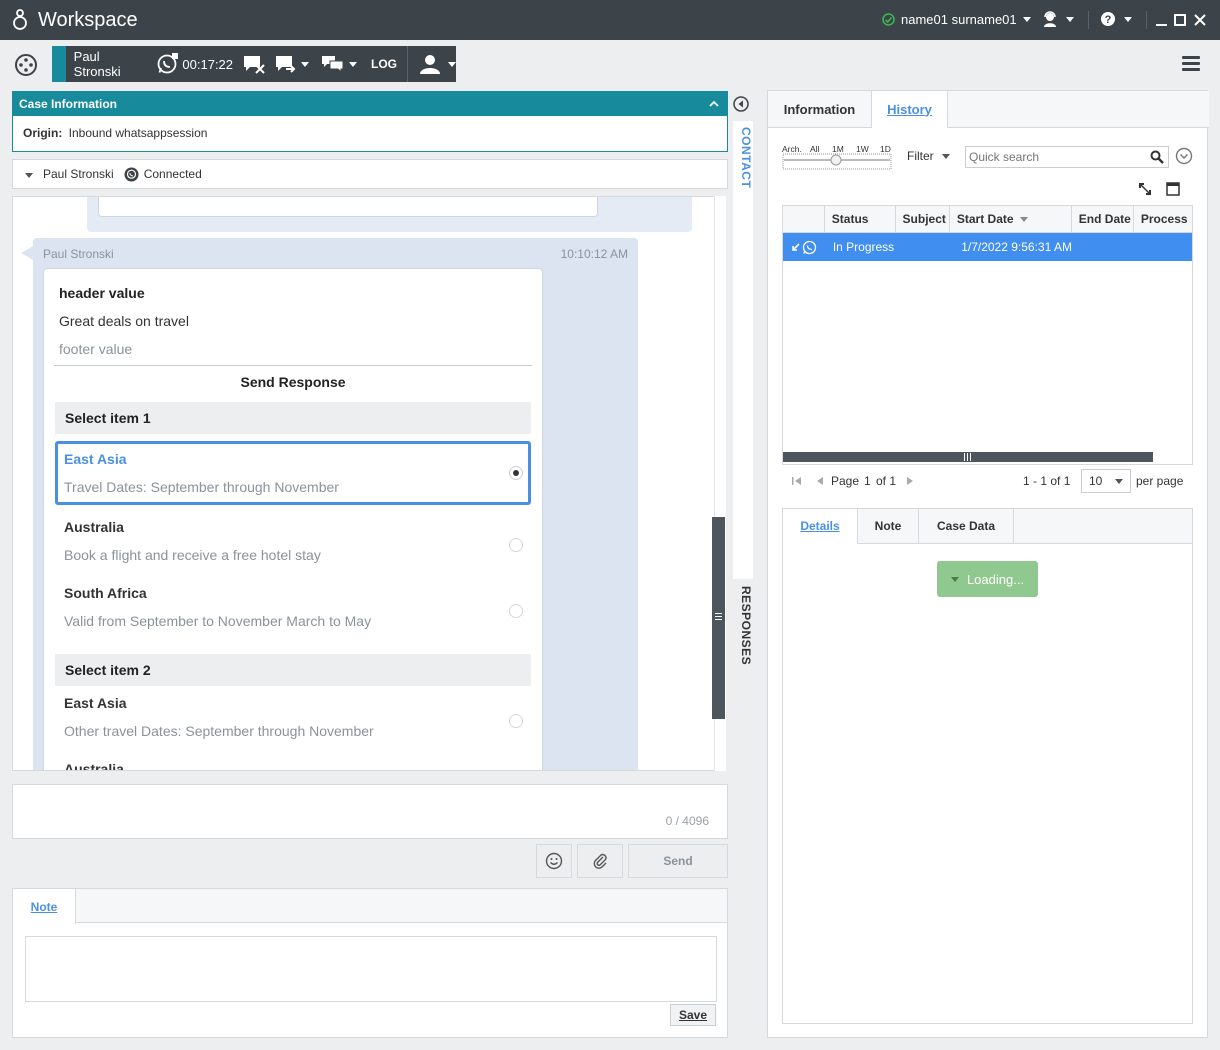 The width and height of the screenshot is (1220, 1050). I want to click on record-range: 1 - 1 of 1, so click(1047, 481).